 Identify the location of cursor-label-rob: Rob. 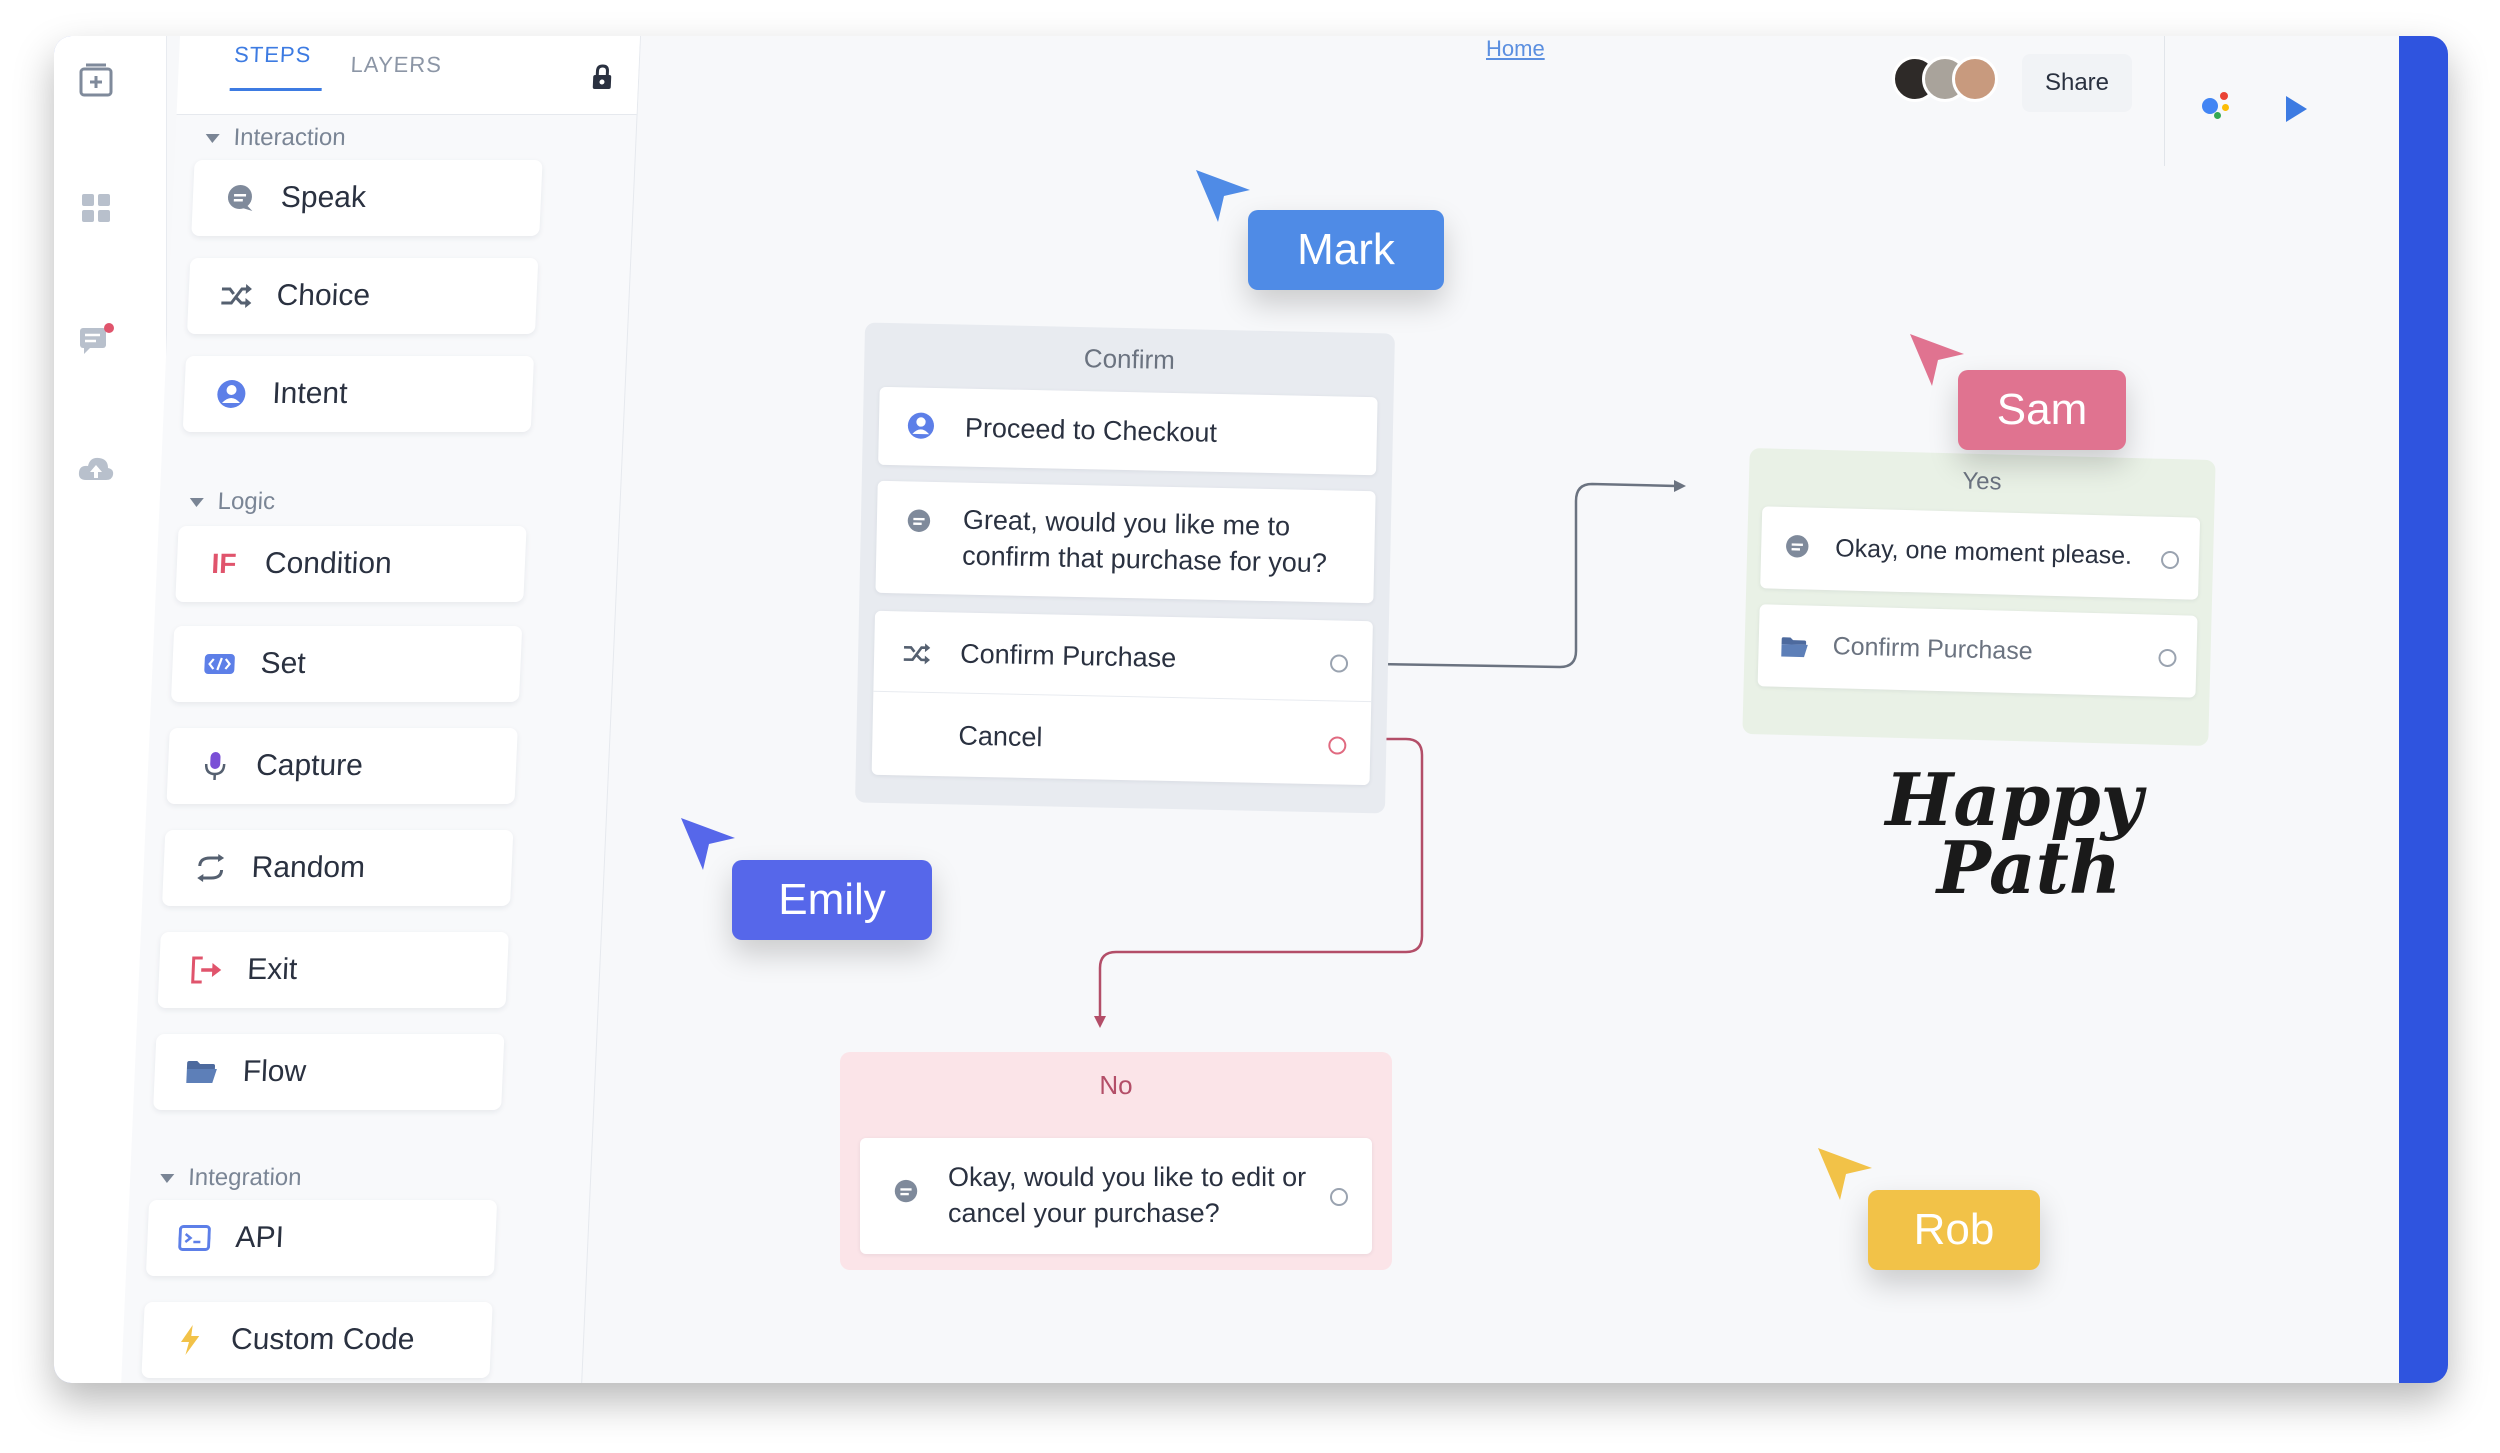
(1954, 1230).